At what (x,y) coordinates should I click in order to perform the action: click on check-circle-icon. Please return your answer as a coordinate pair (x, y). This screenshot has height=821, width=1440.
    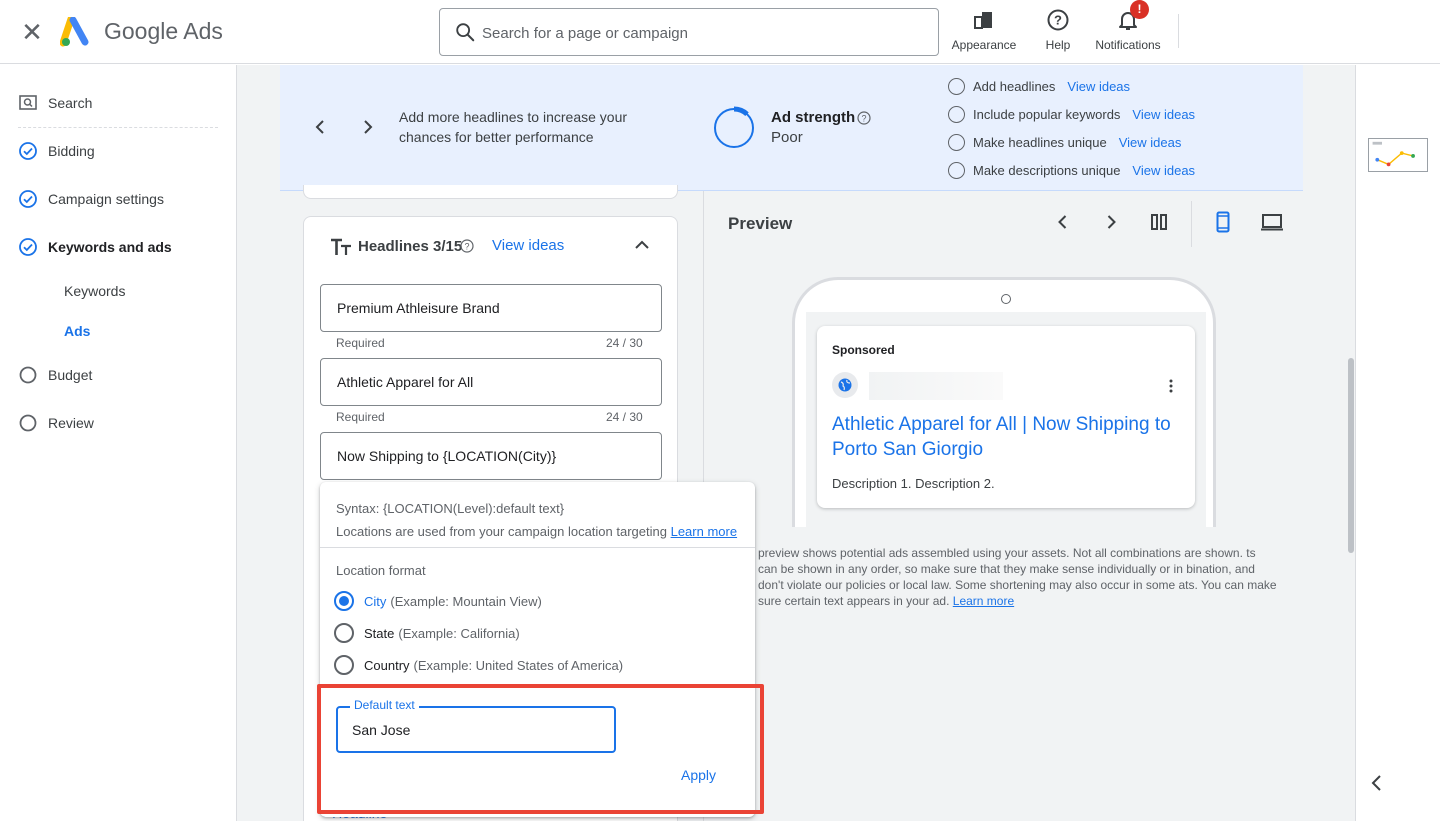
    Looking at the image, I should click on (28, 199).